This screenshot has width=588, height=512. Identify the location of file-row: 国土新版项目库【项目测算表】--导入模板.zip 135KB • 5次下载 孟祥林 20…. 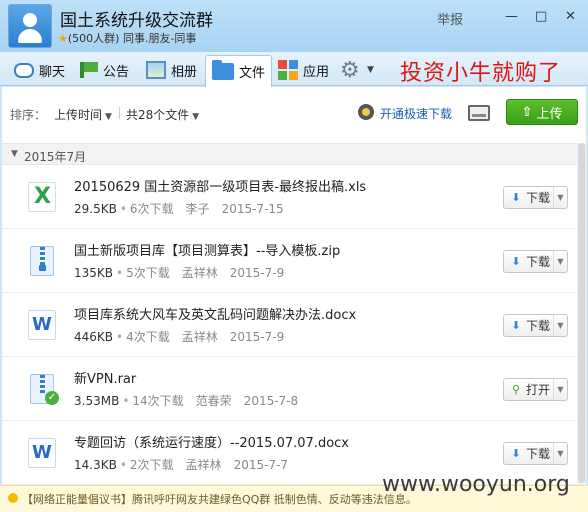
(294, 261).